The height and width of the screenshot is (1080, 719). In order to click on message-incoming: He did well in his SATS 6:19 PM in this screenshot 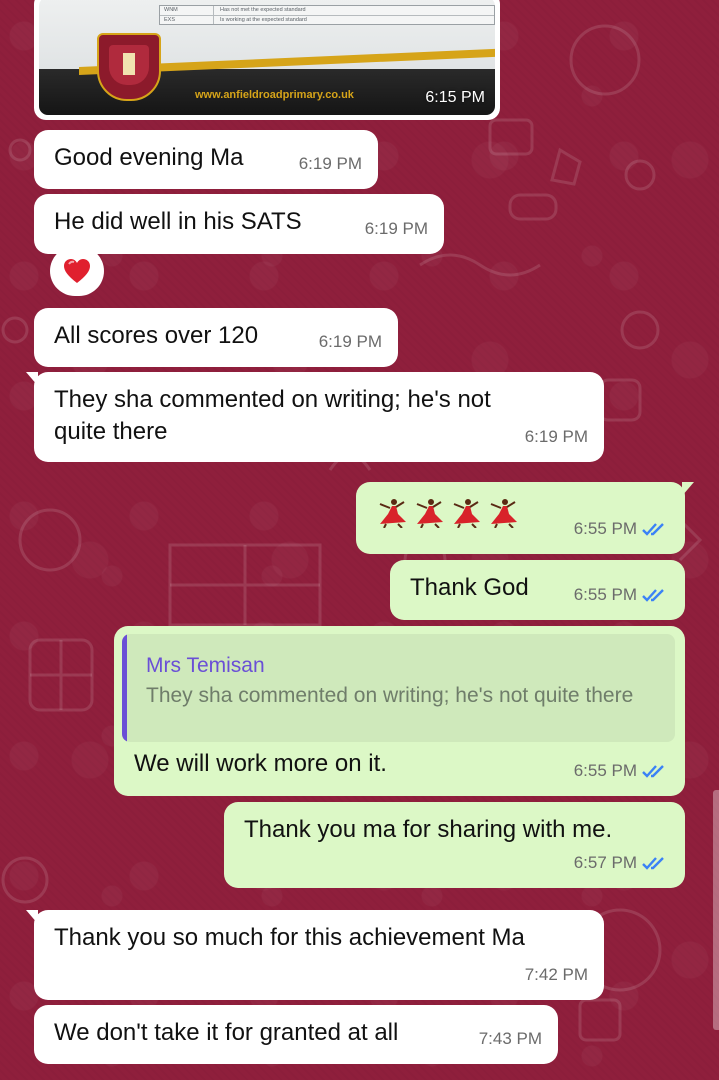, I will do `click(239, 224)`.